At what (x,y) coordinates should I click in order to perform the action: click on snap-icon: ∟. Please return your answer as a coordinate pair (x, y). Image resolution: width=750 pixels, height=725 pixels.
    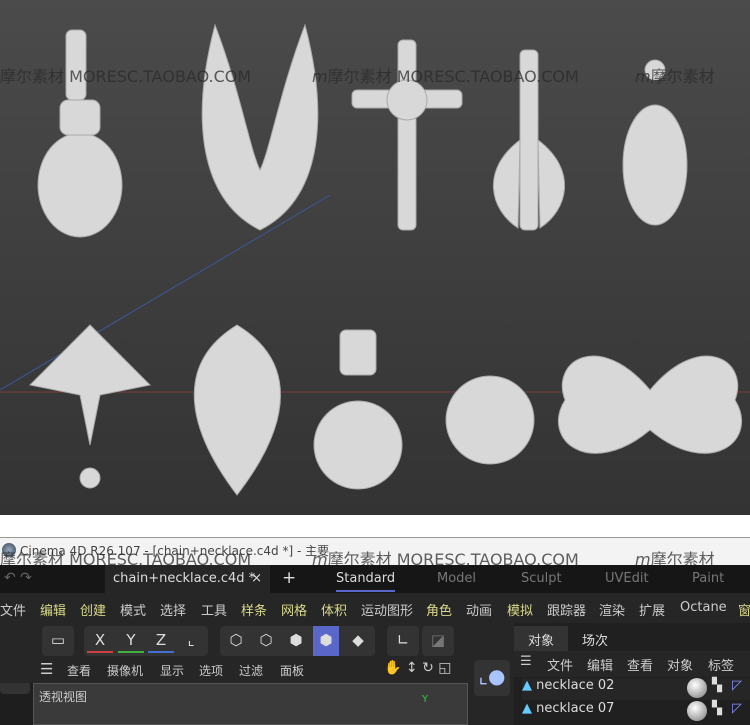
    Looking at the image, I should click on (403, 640).